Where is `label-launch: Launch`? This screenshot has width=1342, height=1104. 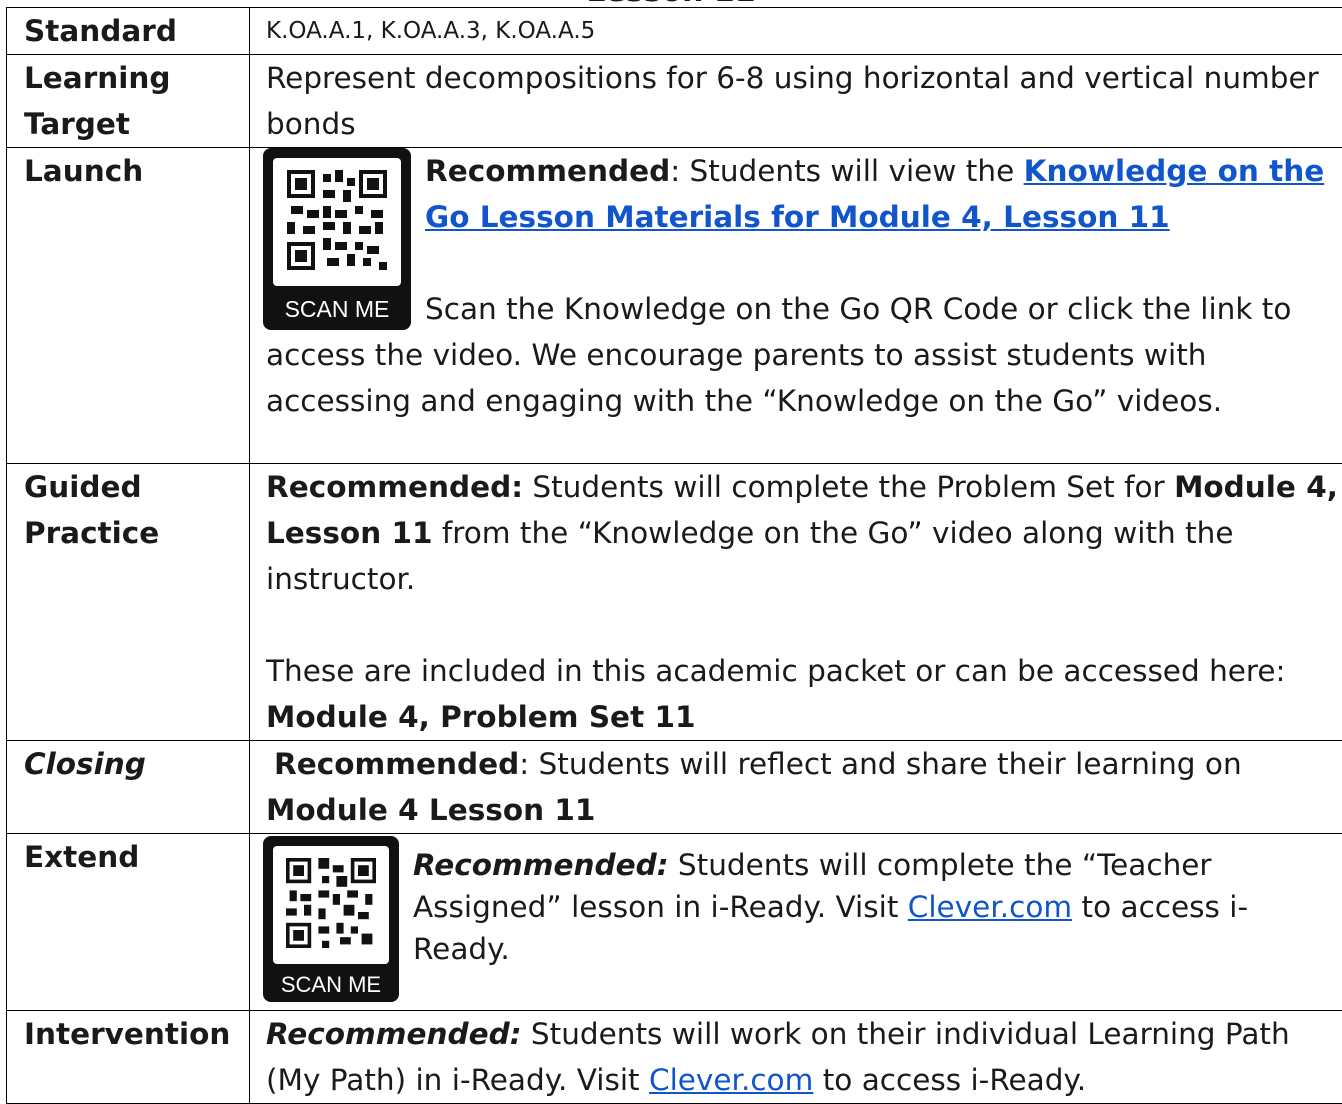
label-launch: Launch is located at coordinates (128, 306).